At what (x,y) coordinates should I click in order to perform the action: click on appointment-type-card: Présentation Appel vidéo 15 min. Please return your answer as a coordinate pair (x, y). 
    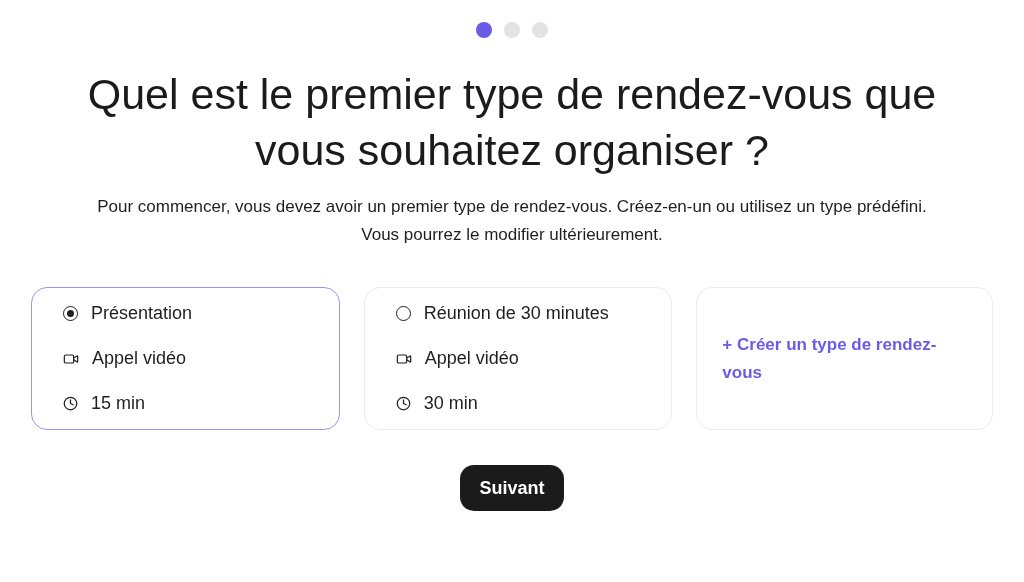
    Looking at the image, I should click on (185, 358).